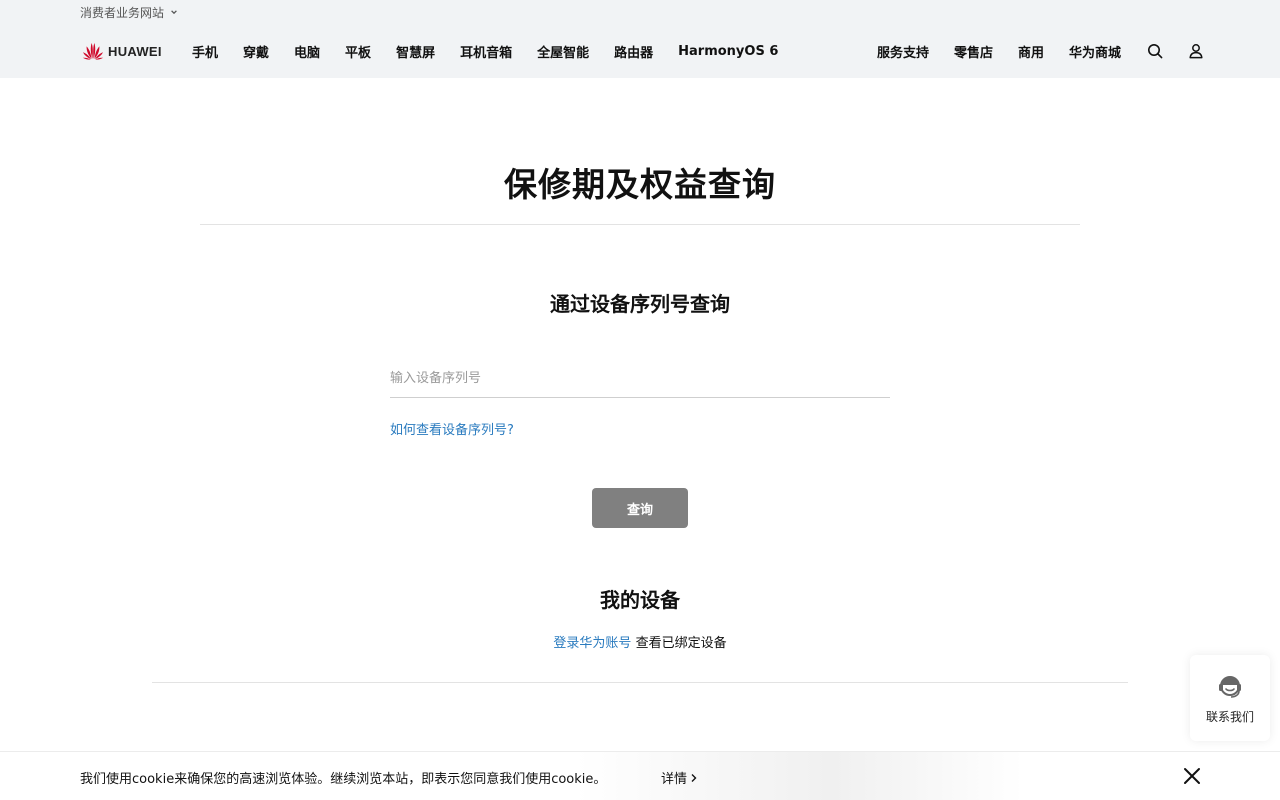 The image size is (1280, 800). Describe the element at coordinates (640, 379) in the screenshot. I see `serial-number-input` at that location.